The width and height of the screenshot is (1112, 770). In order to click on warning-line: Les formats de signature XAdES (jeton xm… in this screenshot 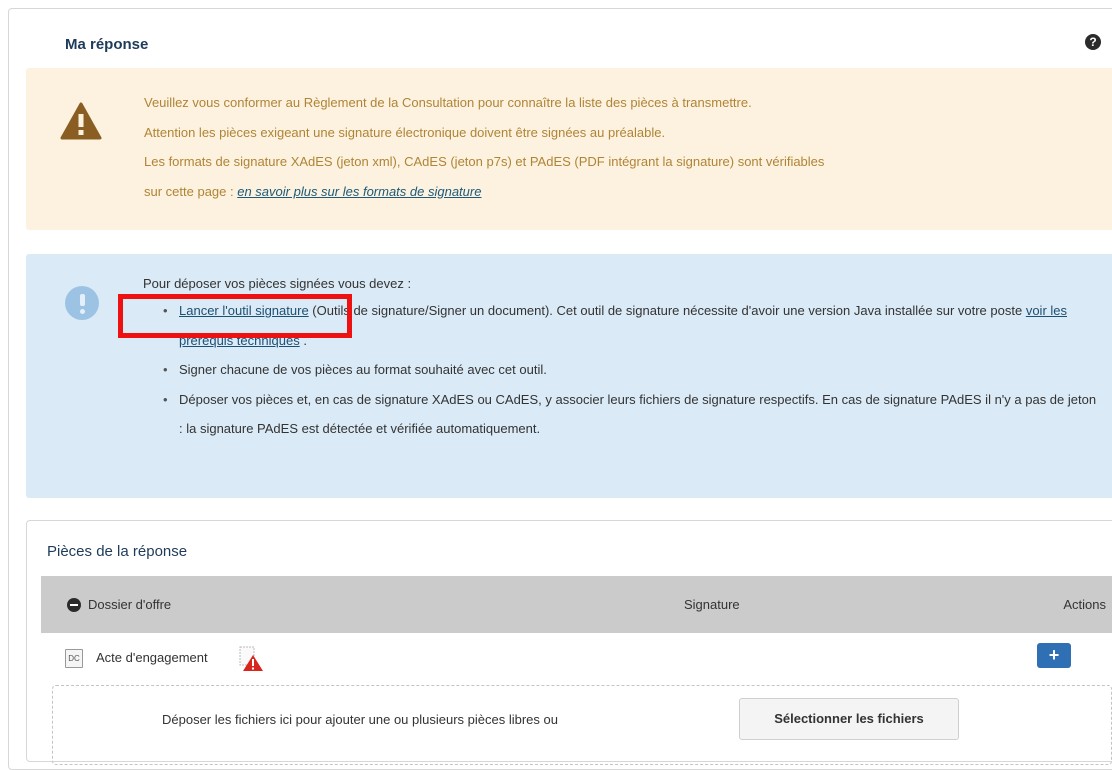, I will do `click(484, 161)`.